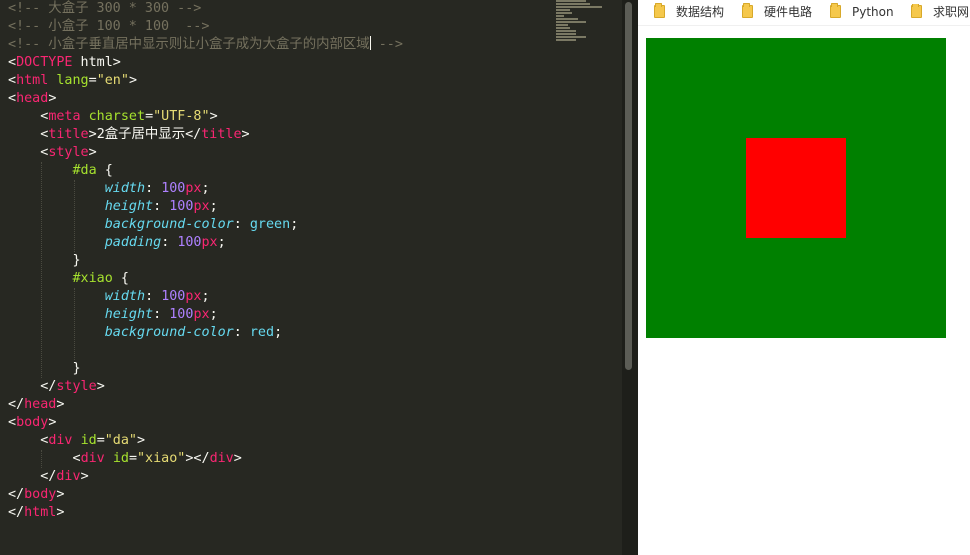 The height and width of the screenshot is (555, 970). Describe the element at coordinates (64, 476) in the screenshot. I see `code-line: </div>` at that location.